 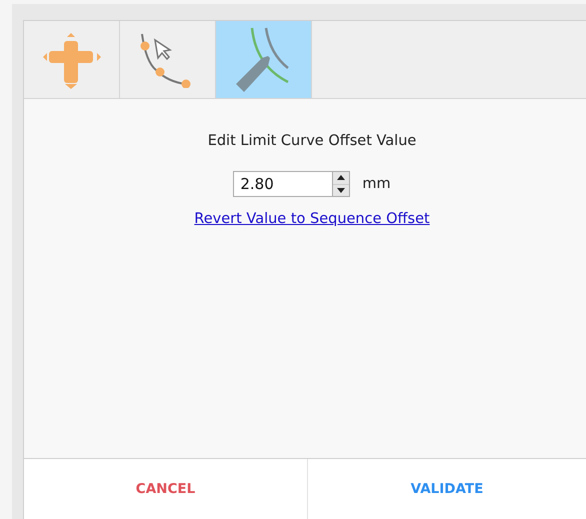 I want to click on increment-icon, so click(x=341, y=178).